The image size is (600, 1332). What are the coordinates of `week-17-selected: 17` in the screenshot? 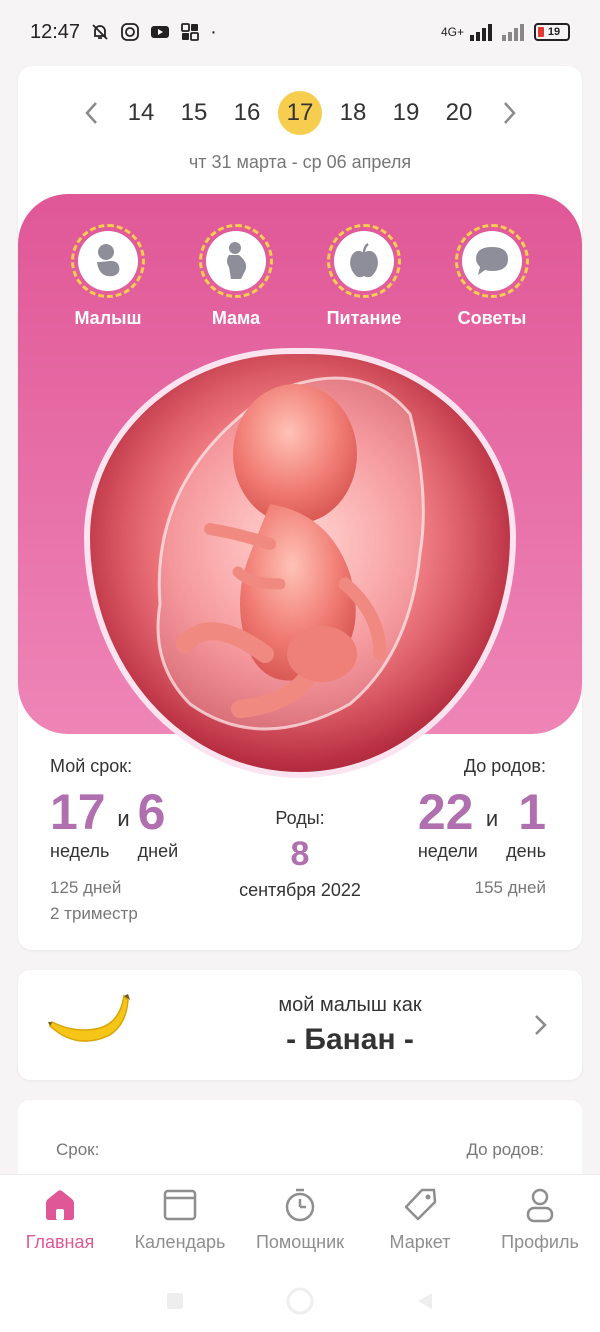 It's located at (300, 113).